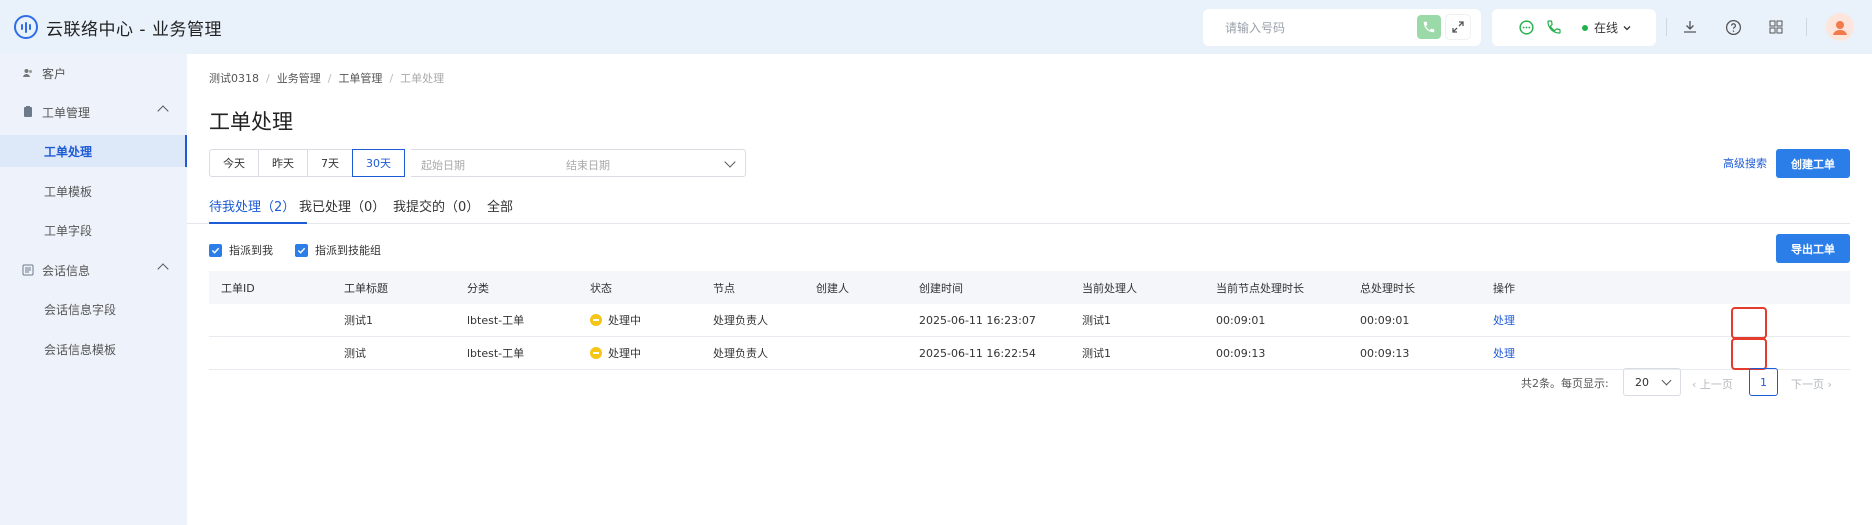 The height and width of the screenshot is (525, 1872). I want to click on download-icon, so click(1690, 27).